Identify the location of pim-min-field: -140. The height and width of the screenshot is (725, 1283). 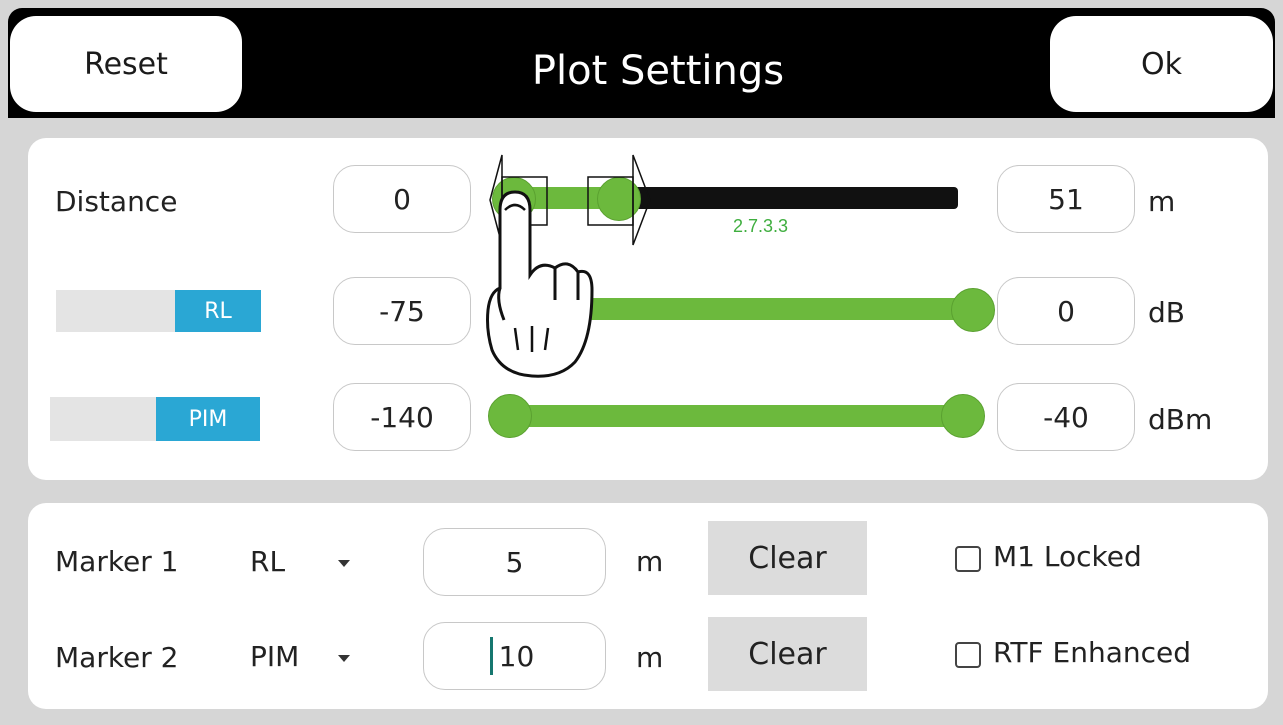
(402, 417).